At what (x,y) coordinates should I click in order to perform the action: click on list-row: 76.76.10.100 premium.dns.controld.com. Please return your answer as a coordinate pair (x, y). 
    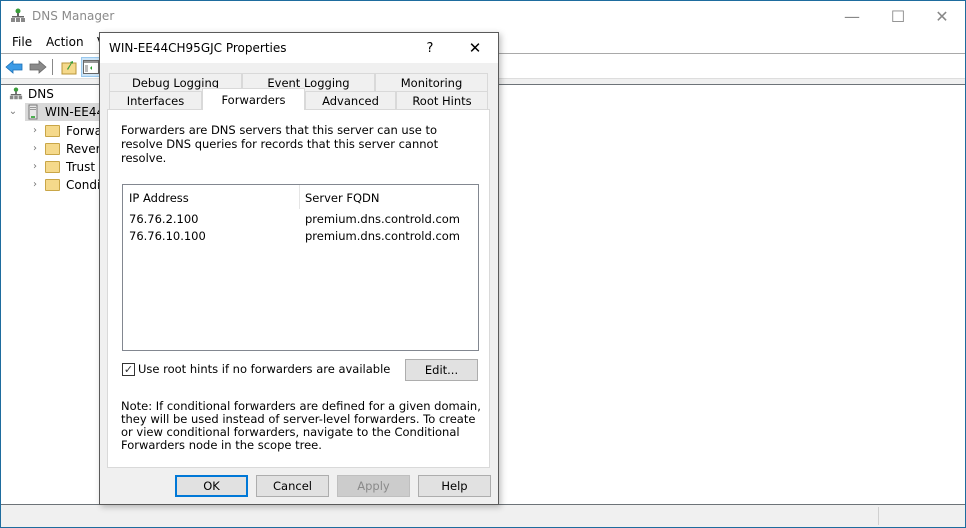
    Looking at the image, I should click on (300, 235).